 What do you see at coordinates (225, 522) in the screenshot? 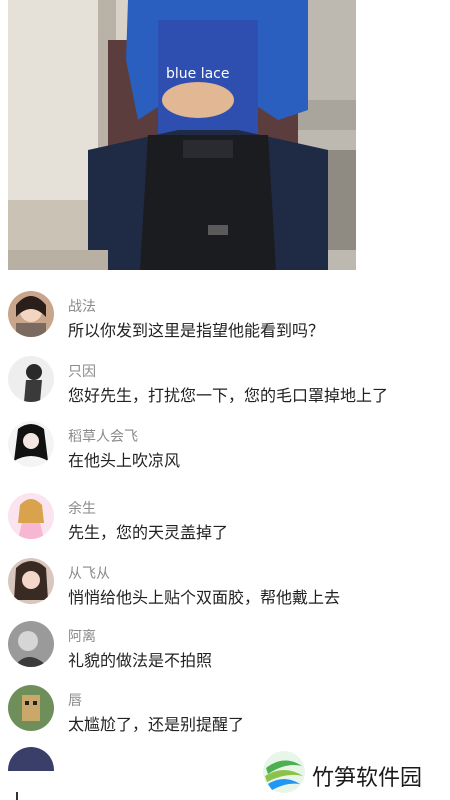
I see `comment-item: 余生 先生，您的天灵盖掉了` at bounding box center [225, 522].